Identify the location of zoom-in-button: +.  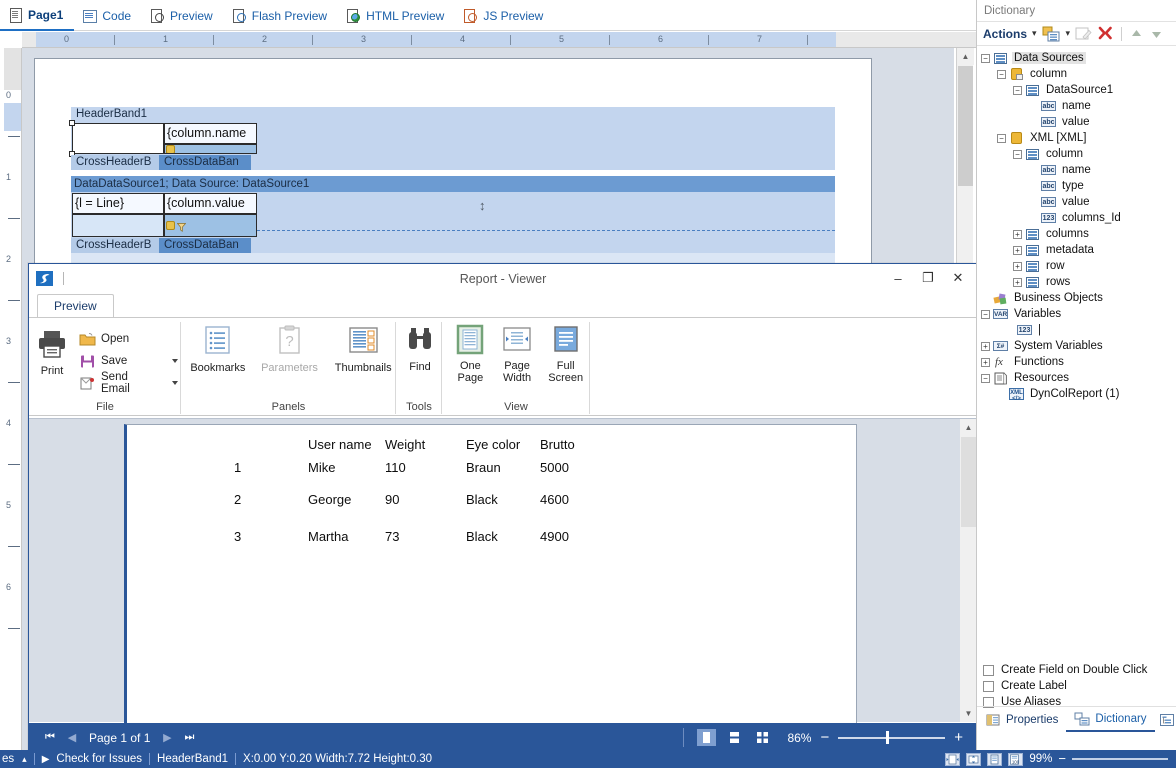
(958, 737).